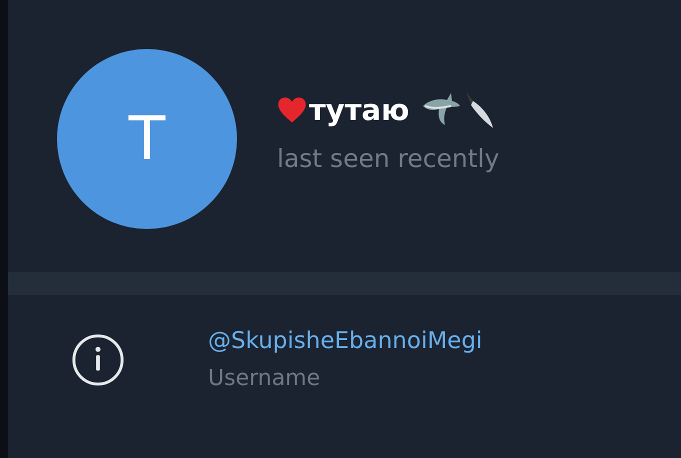 Image resolution: width=681 pixels, height=458 pixels. What do you see at coordinates (98, 359) in the screenshot?
I see `info-icon` at bounding box center [98, 359].